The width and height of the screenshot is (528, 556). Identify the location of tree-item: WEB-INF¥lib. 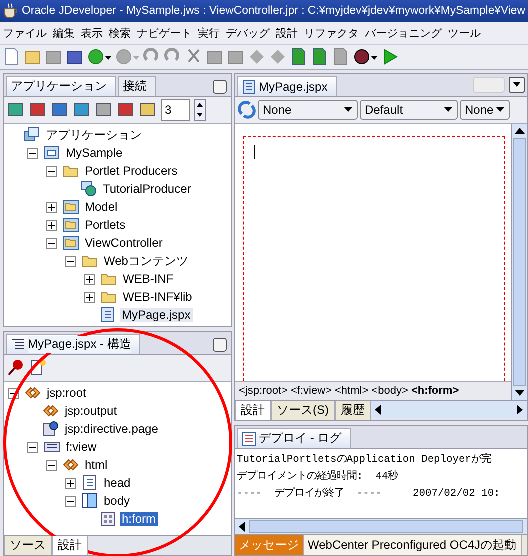
(157, 297).